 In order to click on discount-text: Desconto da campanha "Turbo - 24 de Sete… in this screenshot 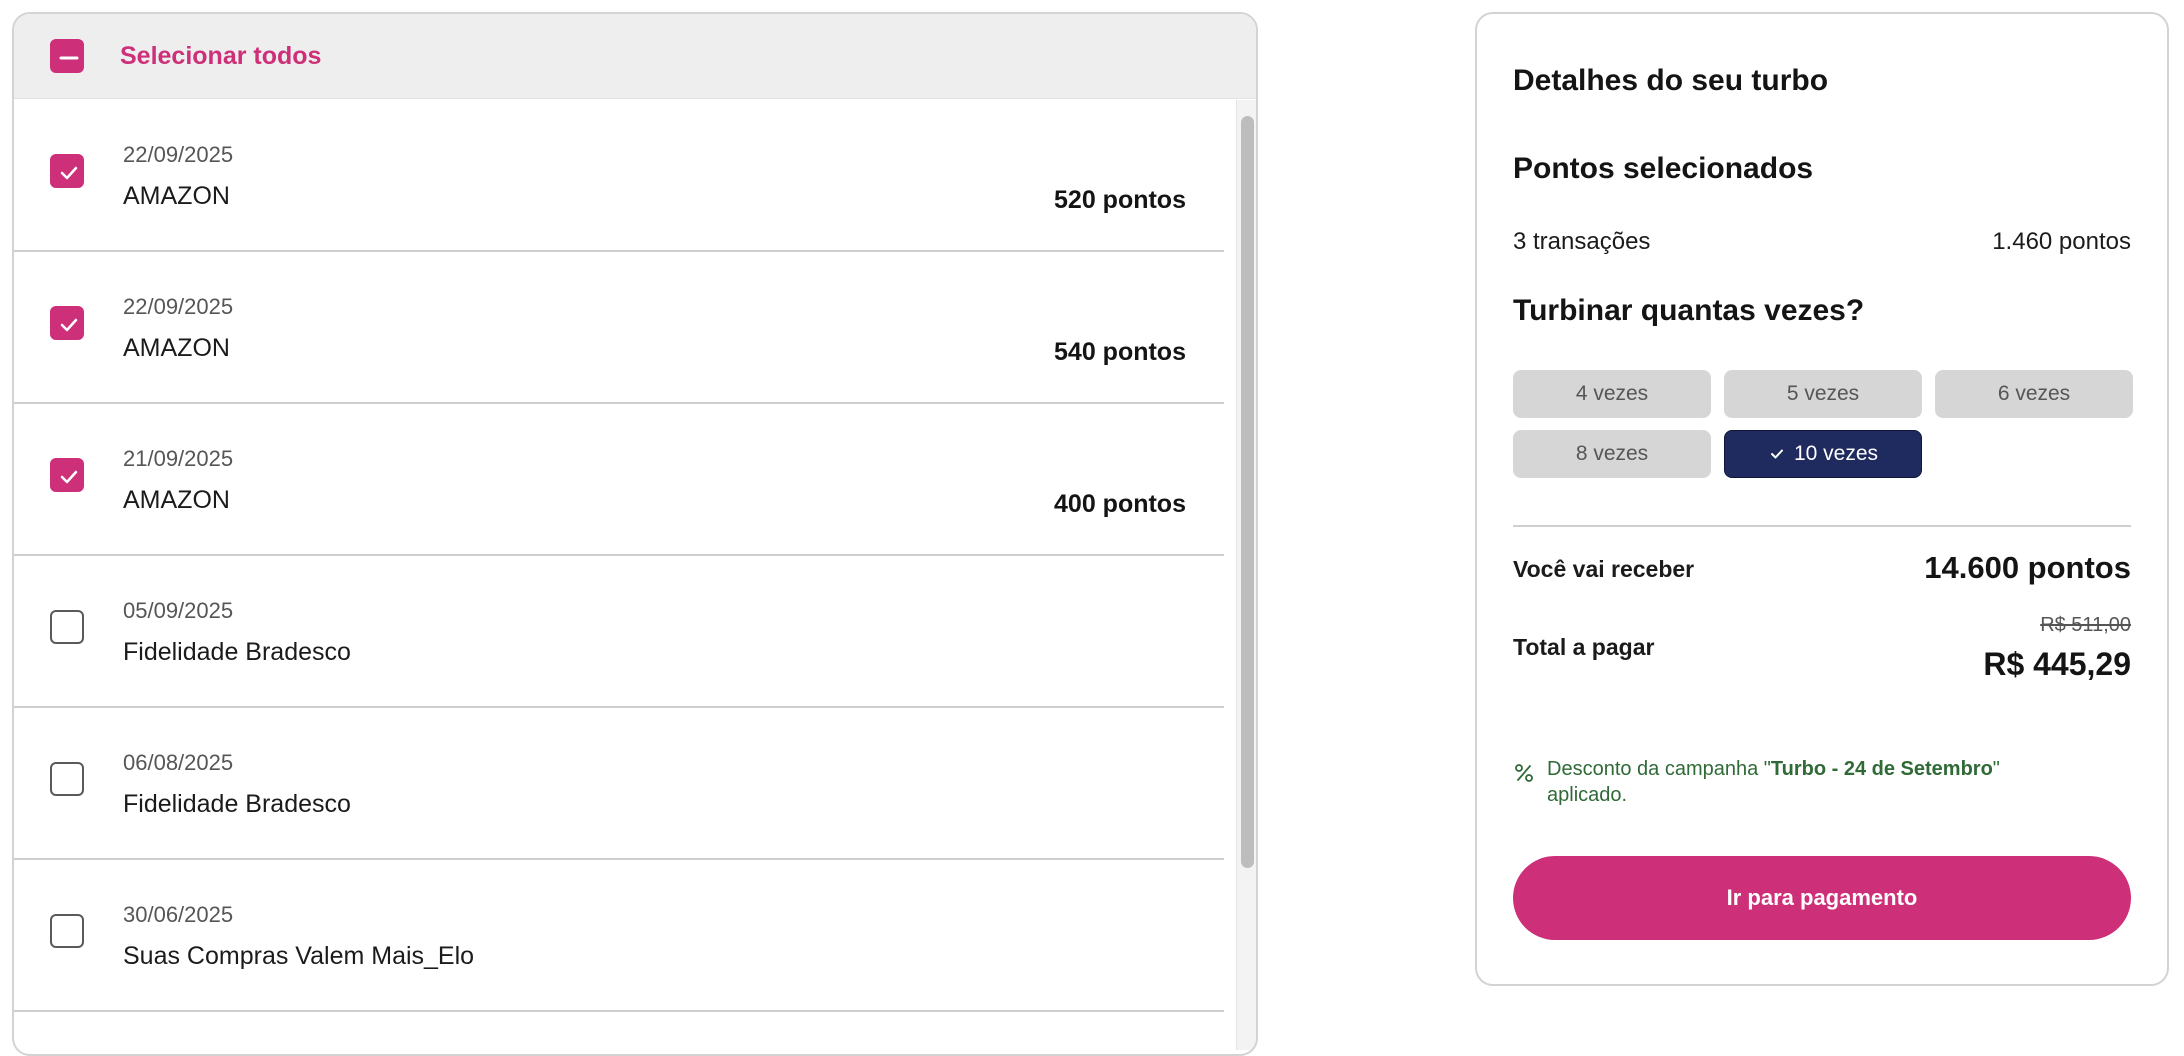, I will do `click(1773, 782)`.